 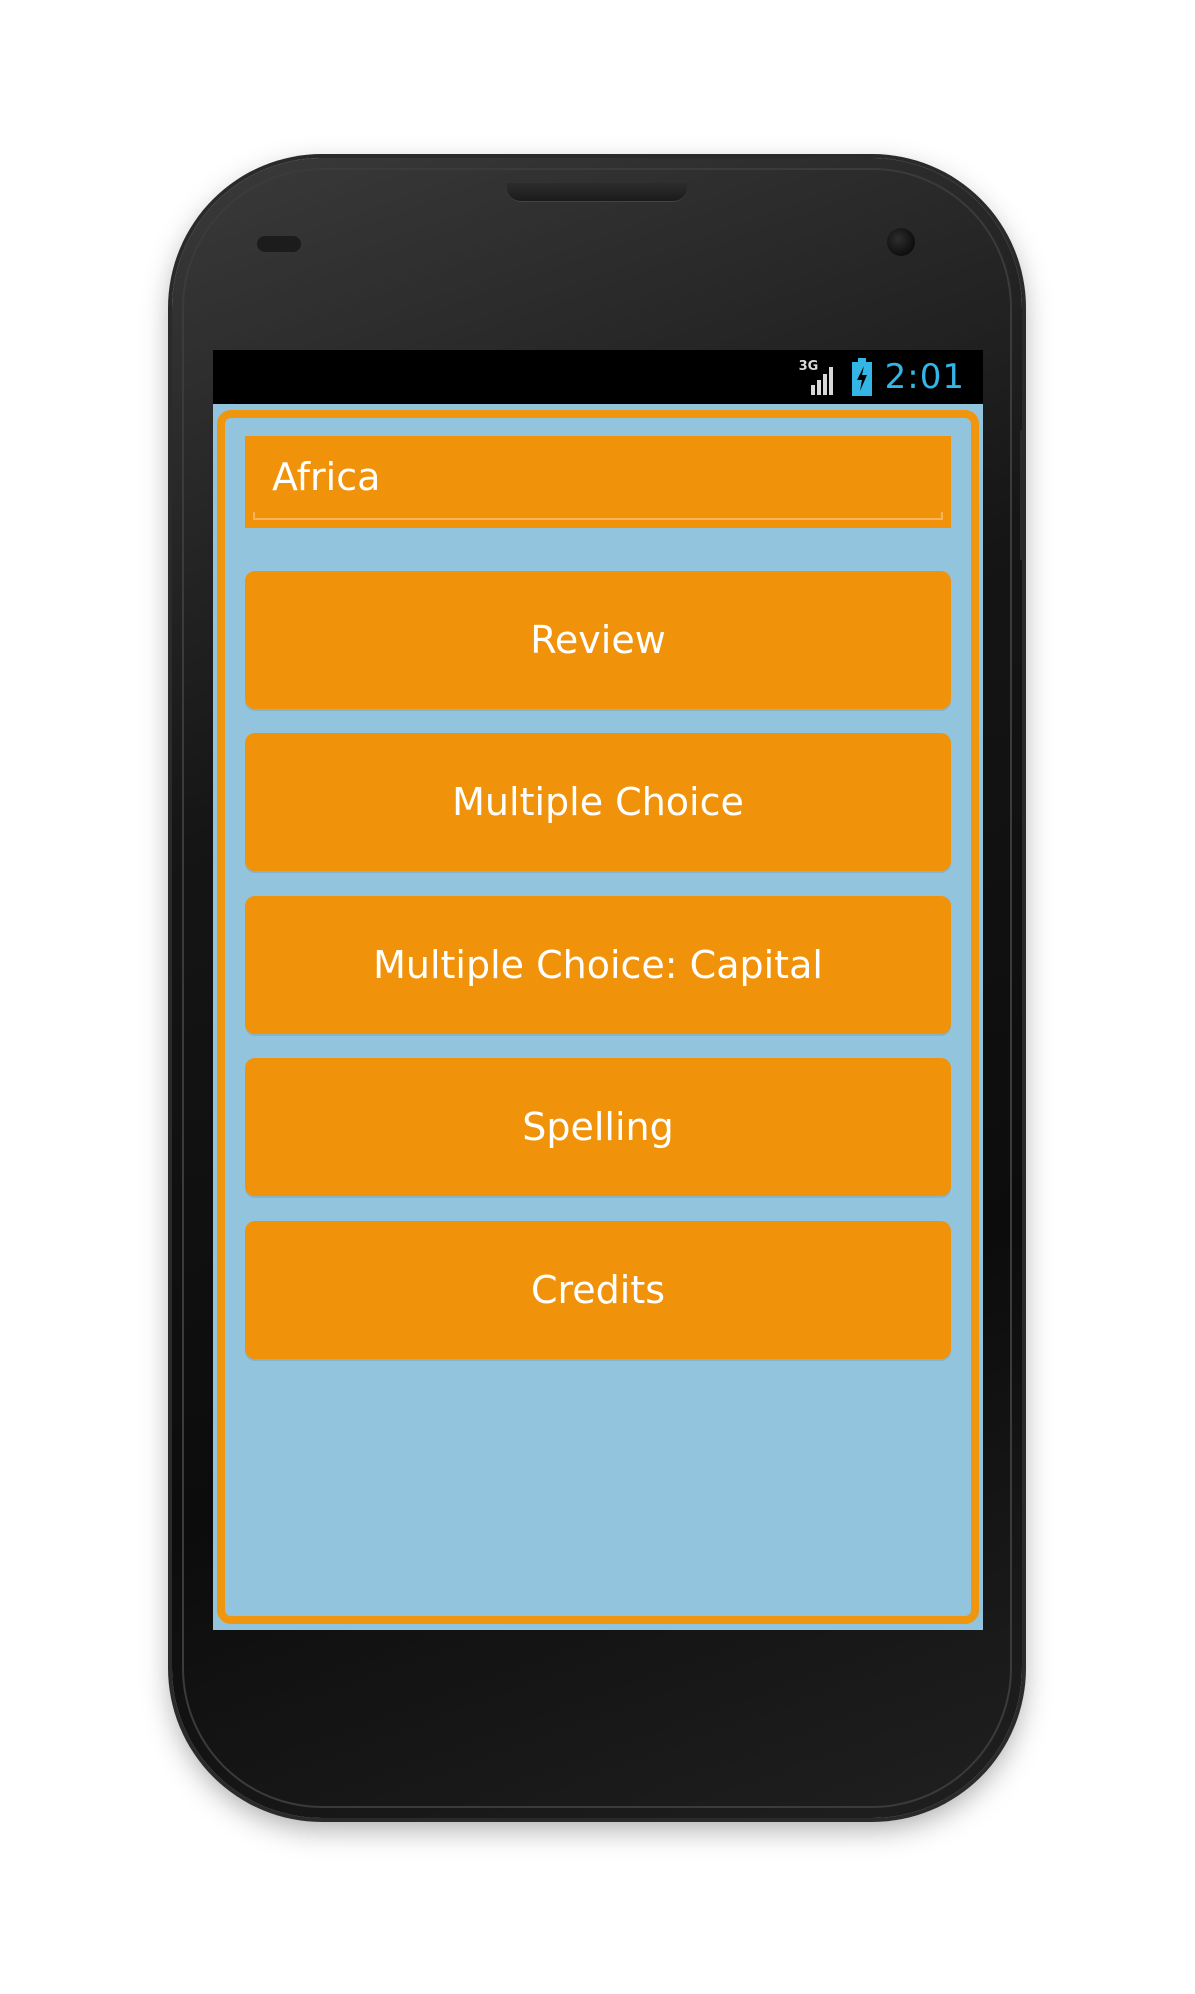 What do you see at coordinates (598, 516) in the screenshot?
I see `title-underline` at bounding box center [598, 516].